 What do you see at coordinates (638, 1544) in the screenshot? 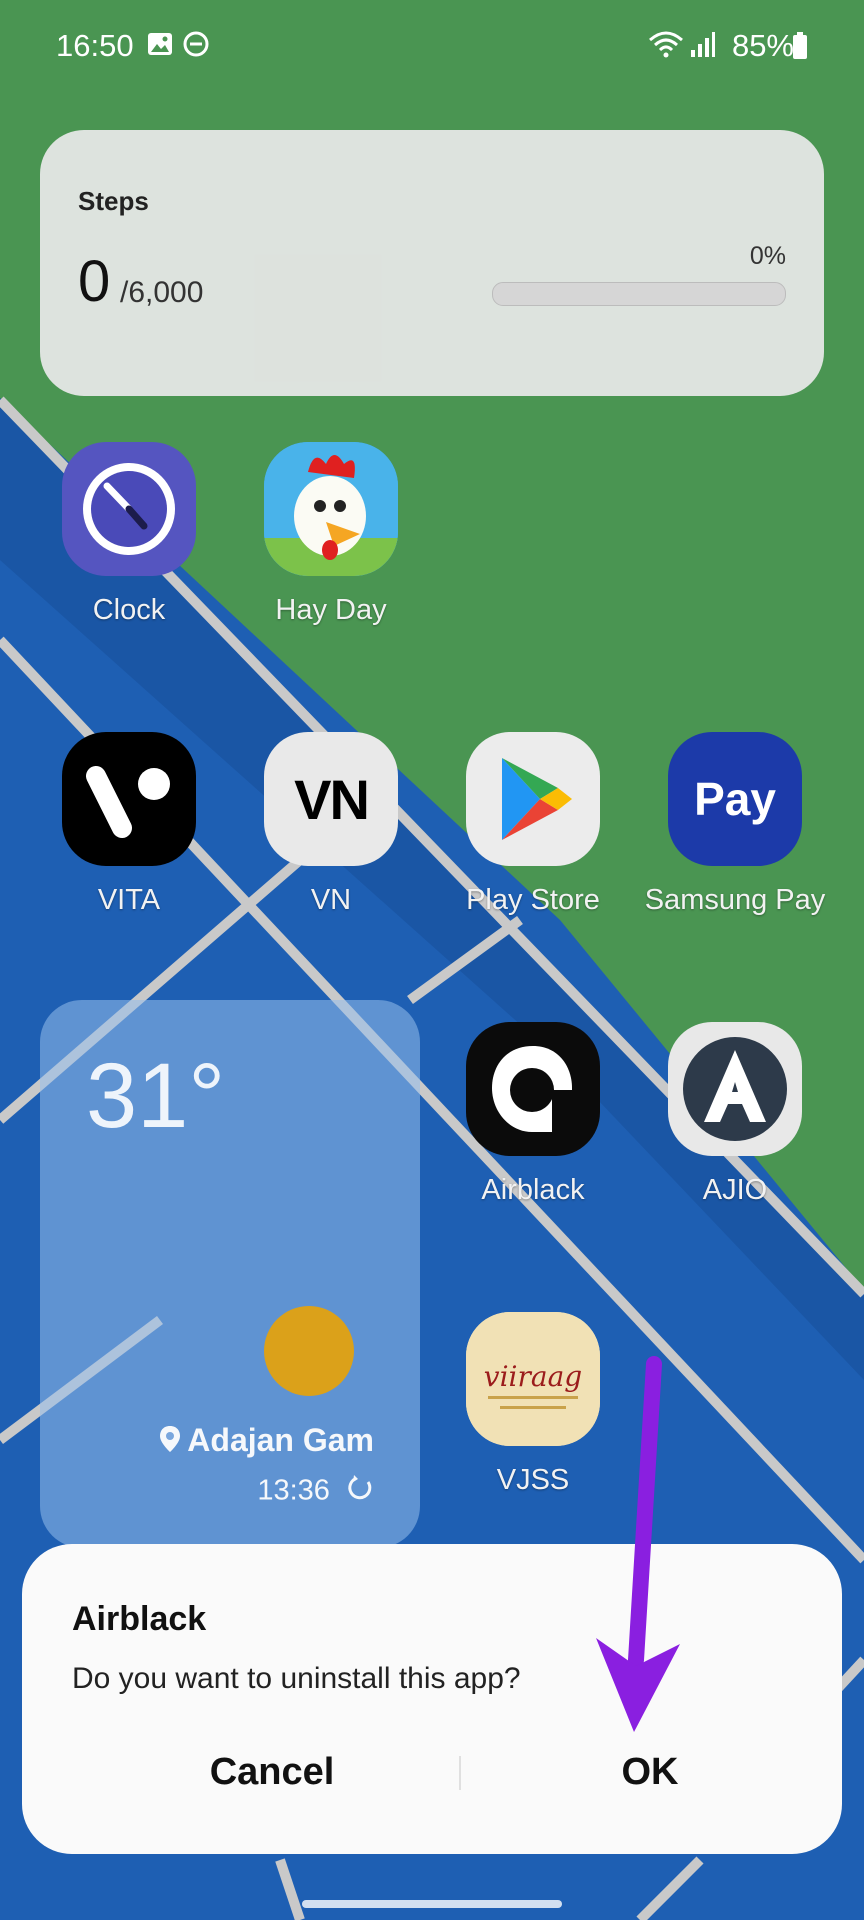
I see `annotation-arrow-icon` at bounding box center [638, 1544].